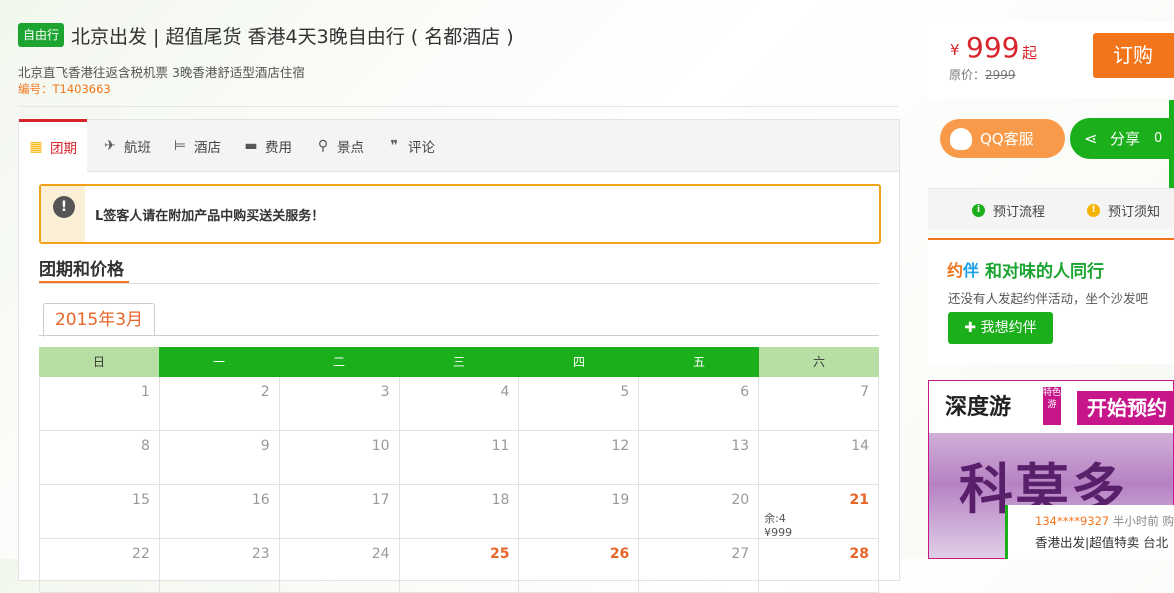 The width and height of the screenshot is (1174, 593). Describe the element at coordinates (819, 566) in the screenshot. I see `calendar-day-cell: 28` at that location.